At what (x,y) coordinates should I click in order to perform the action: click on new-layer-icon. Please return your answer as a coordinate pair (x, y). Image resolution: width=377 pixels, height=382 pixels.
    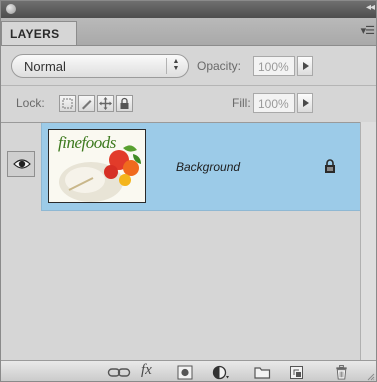
    Looking at the image, I should click on (296, 372).